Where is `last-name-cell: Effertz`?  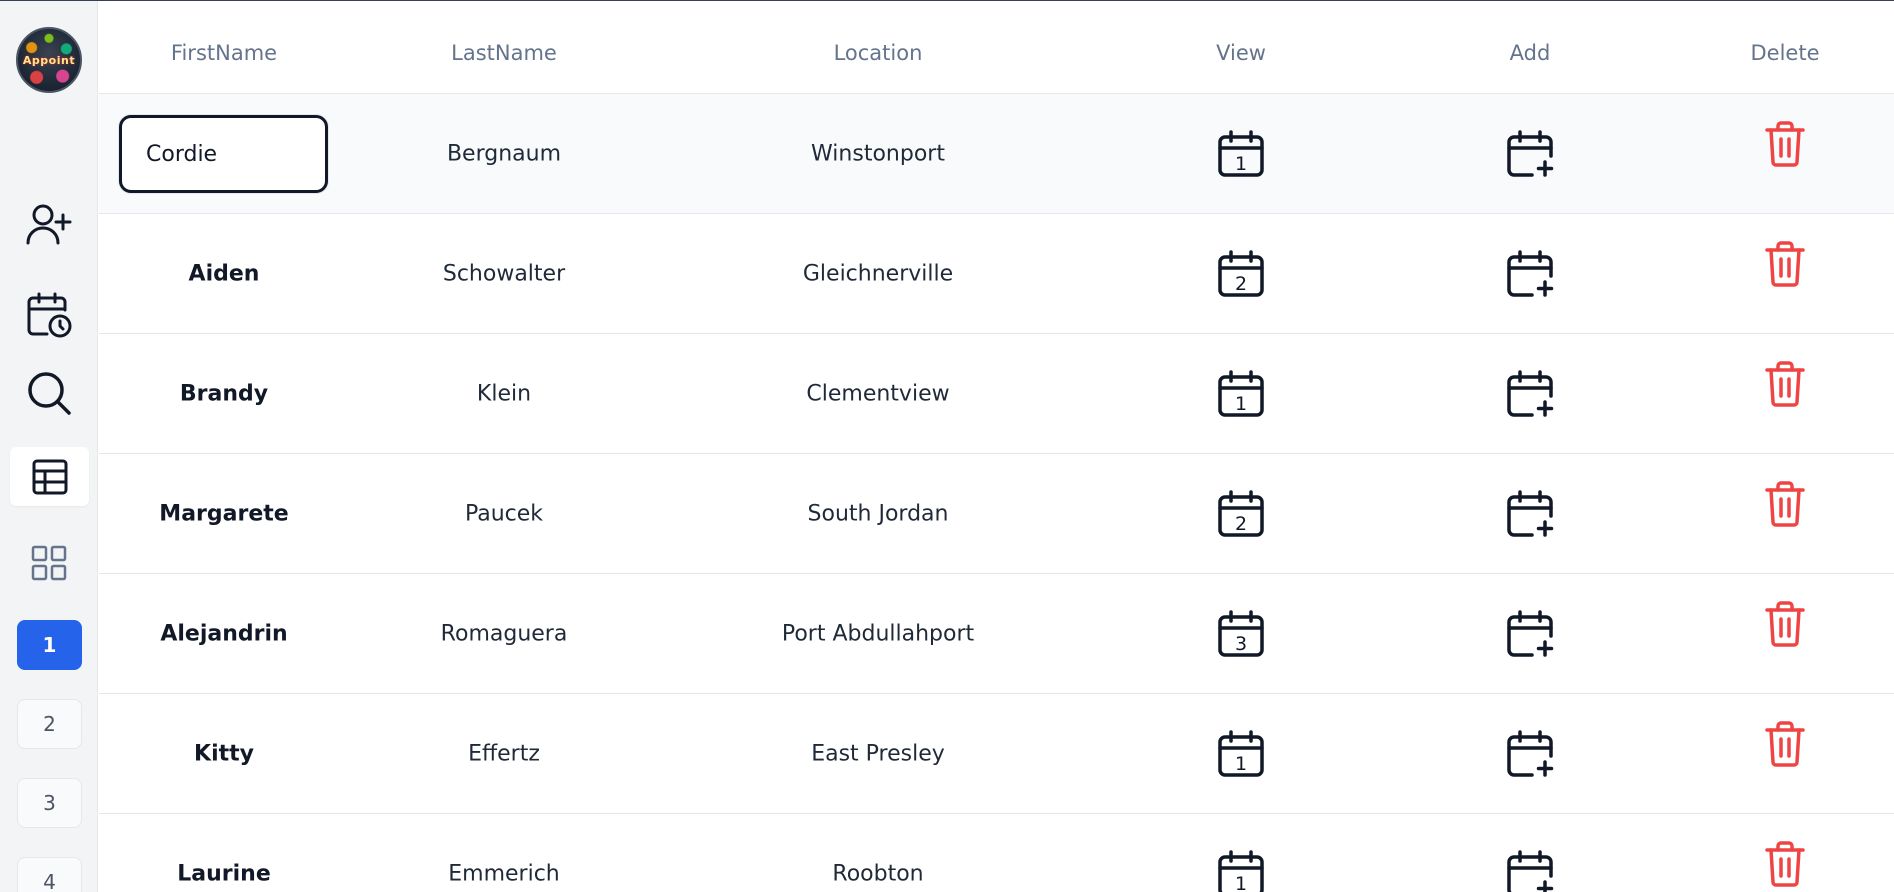 last-name-cell: Effertz is located at coordinates (504, 753).